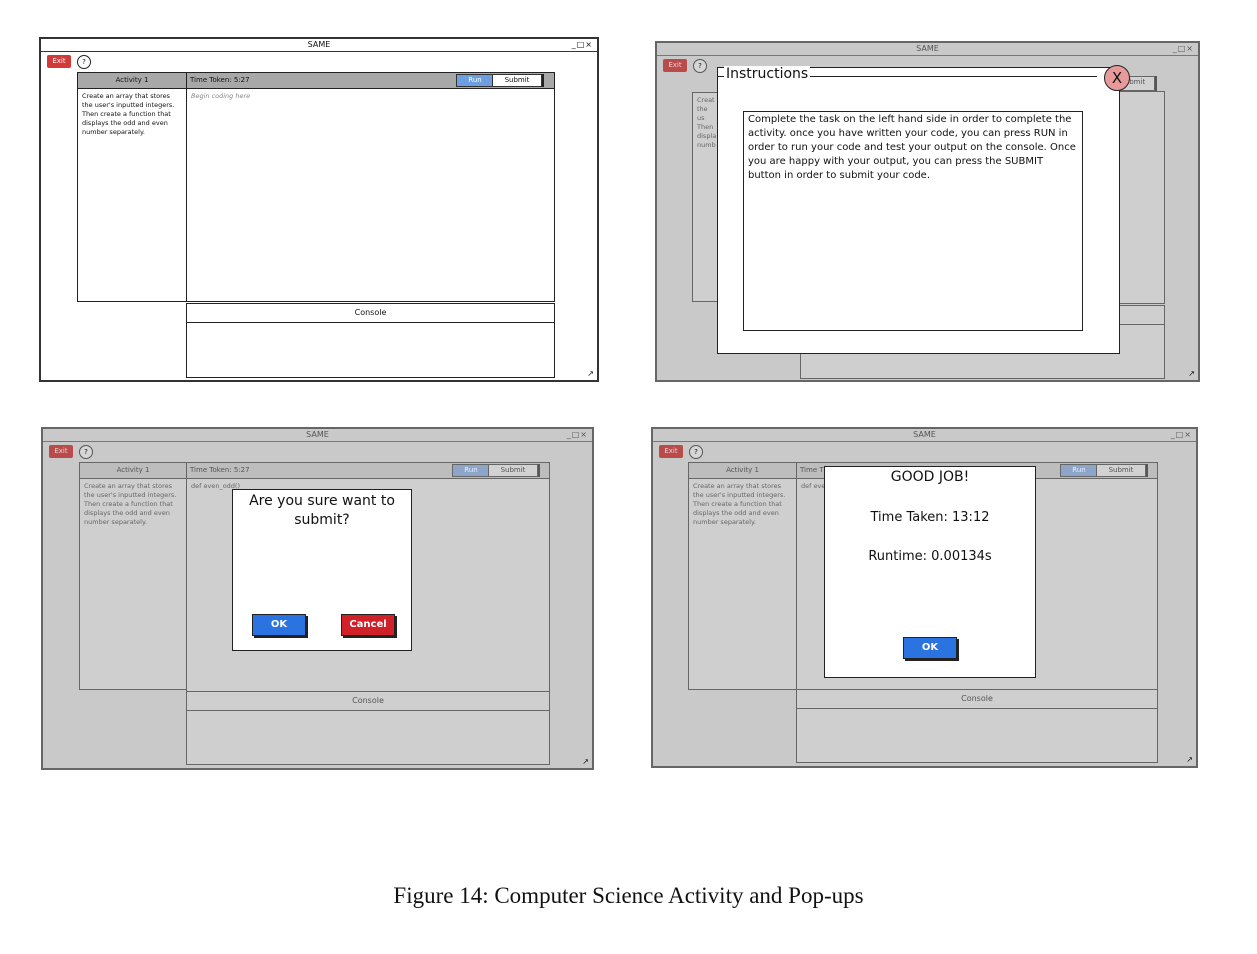 The width and height of the screenshot is (1257, 954). What do you see at coordinates (812, 470) in the screenshot?
I see `time-token-fragment: Time T` at bounding box center [812, 470].